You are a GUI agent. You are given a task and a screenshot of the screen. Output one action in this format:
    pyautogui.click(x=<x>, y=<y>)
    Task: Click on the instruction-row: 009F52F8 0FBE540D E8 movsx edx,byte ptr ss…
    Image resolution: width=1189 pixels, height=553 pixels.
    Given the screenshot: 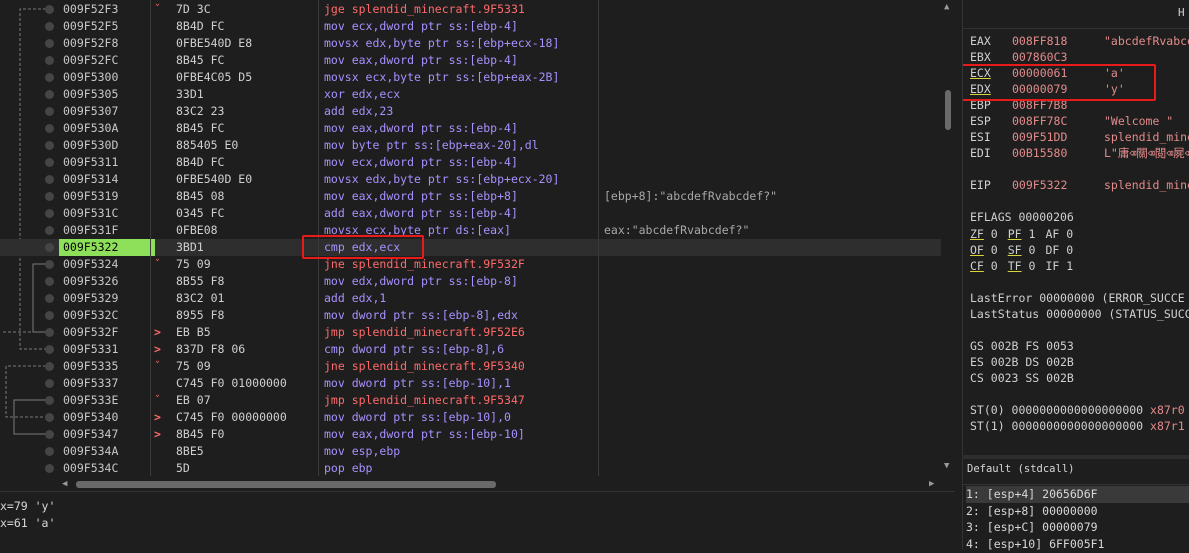 What is the action you would take?
    pyautogui.click(x=470, y=43)
    